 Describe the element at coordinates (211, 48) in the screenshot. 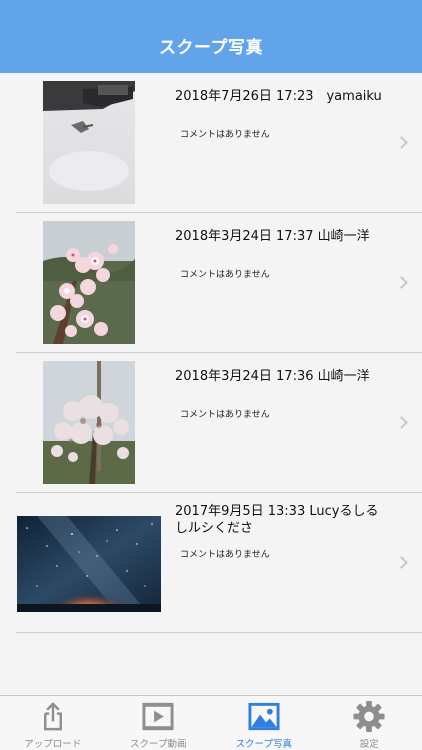

I see `page-title: スクープ写真` at that location.